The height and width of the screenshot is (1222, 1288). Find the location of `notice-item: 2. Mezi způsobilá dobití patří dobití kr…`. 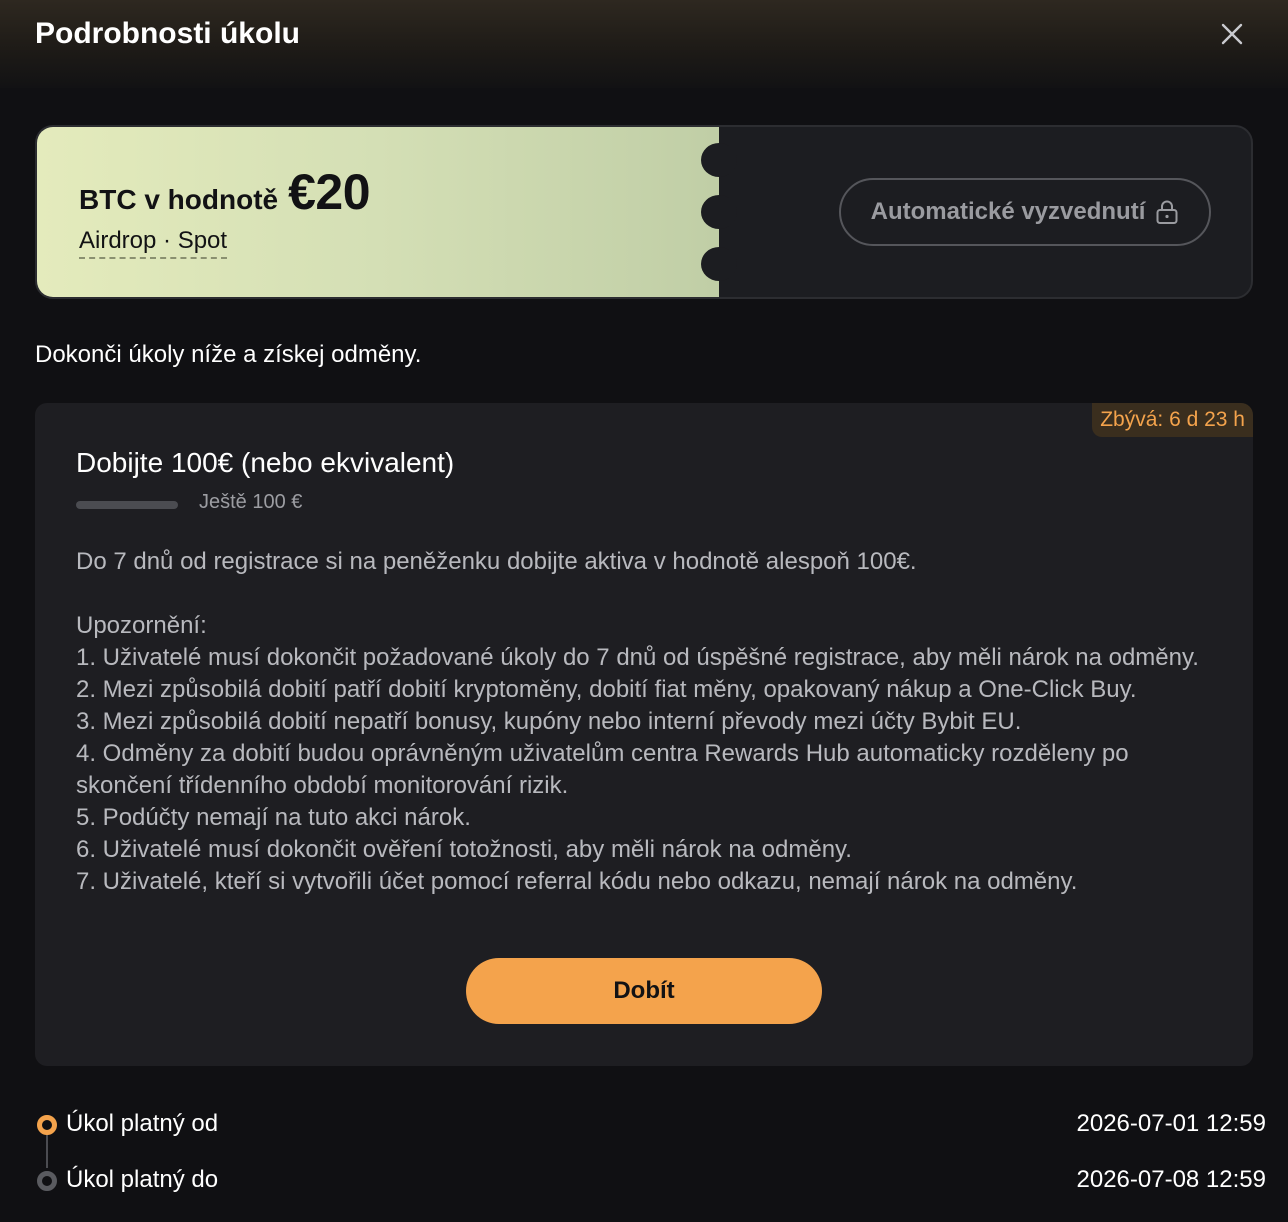

notice-item: 2. Mezi způsobilá dobití patří dobití kr… is located at coordinates (606, 689).